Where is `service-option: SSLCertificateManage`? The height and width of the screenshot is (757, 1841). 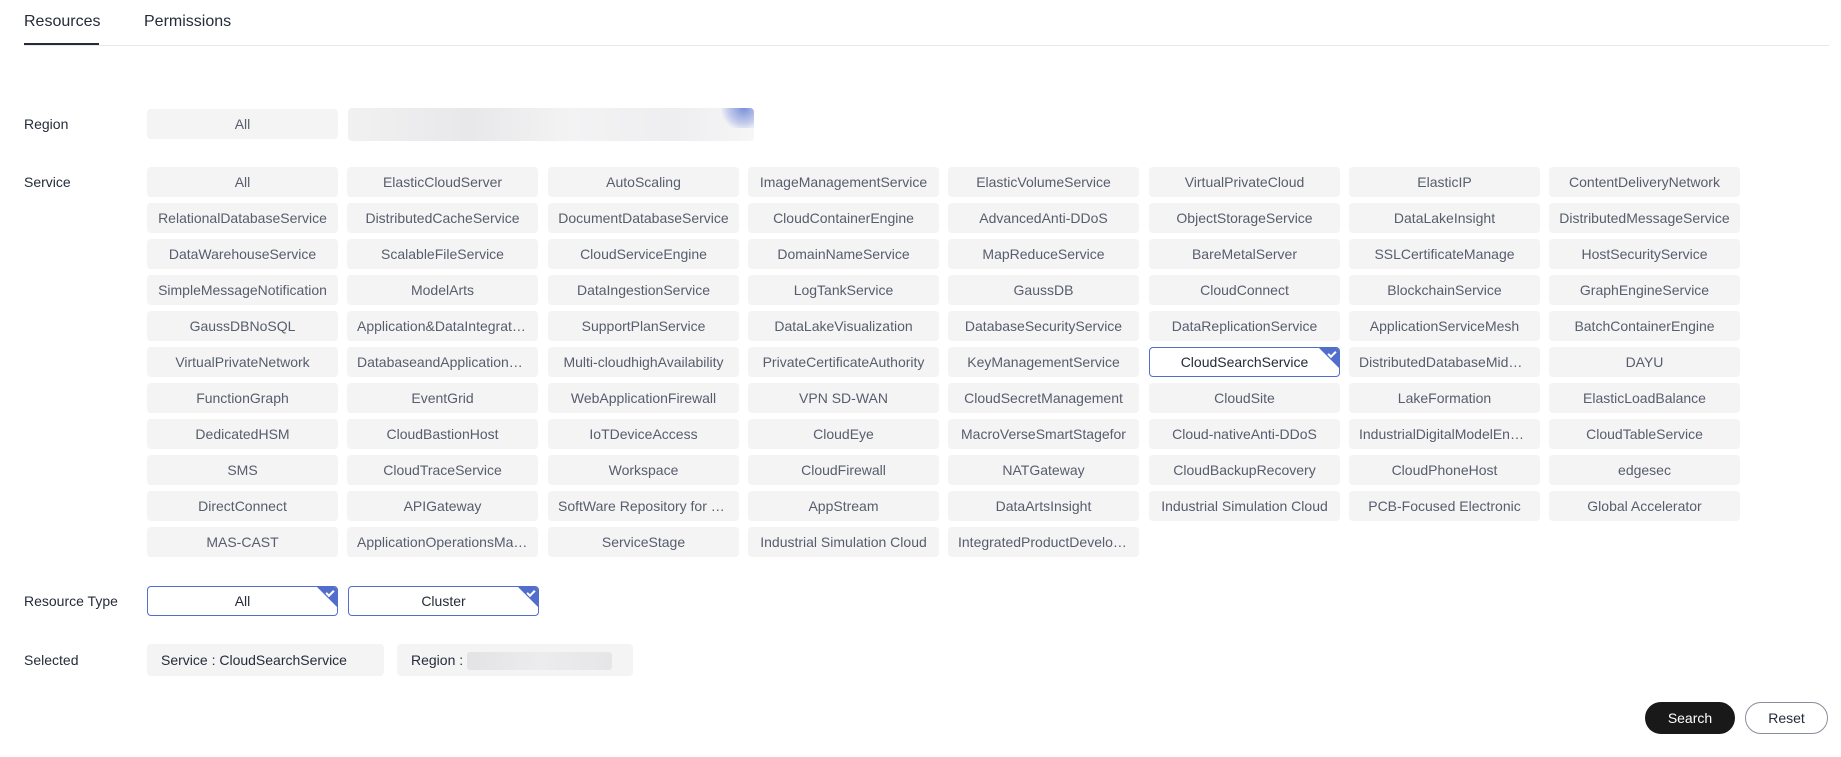
service-option: SSLCertificateManage is located at coordinates (1444, 254).